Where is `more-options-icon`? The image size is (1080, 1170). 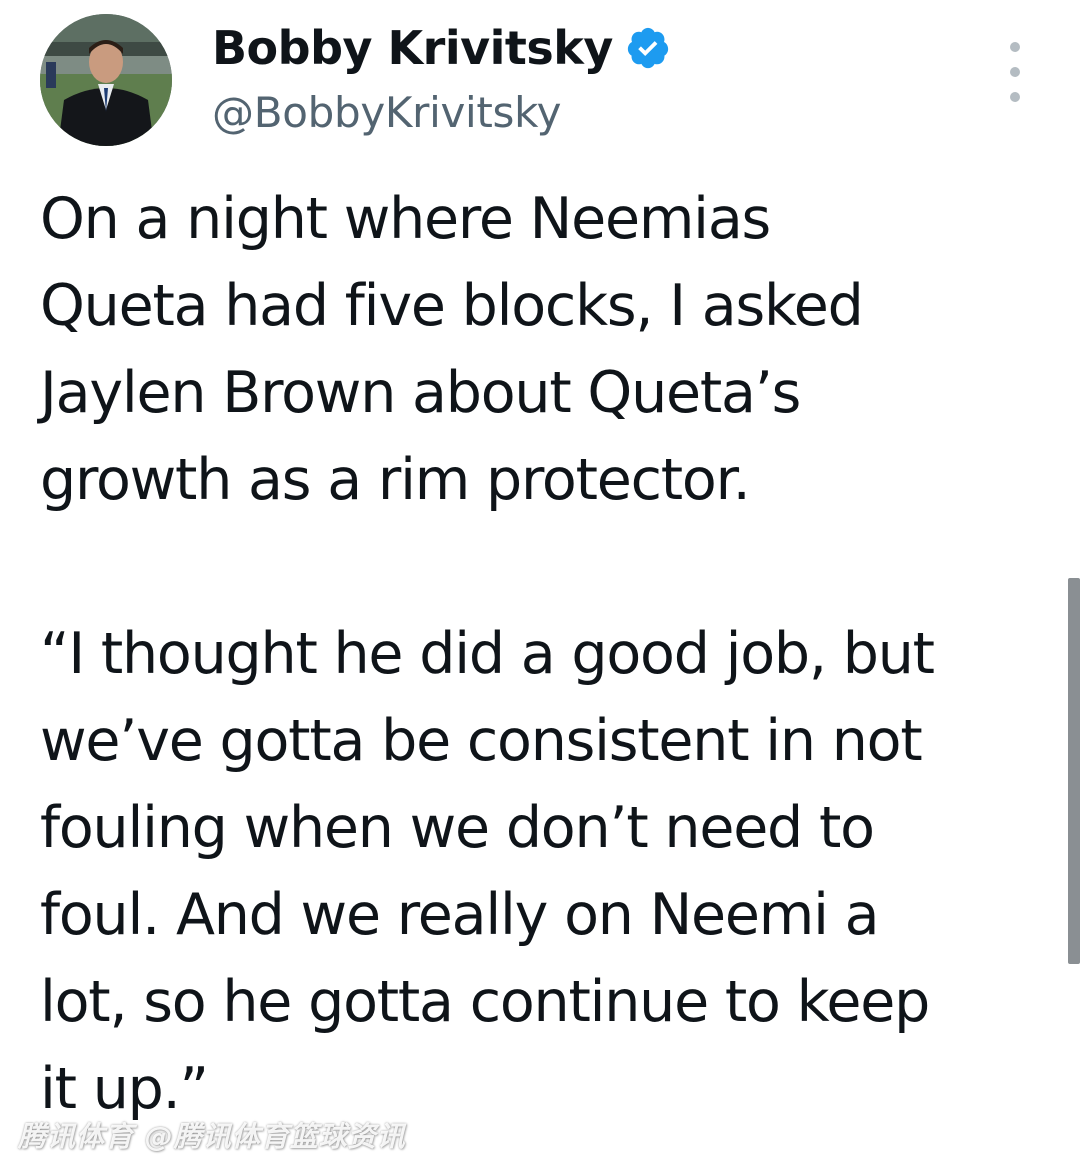 more-options-icon is located at coordinates (1015, 72).